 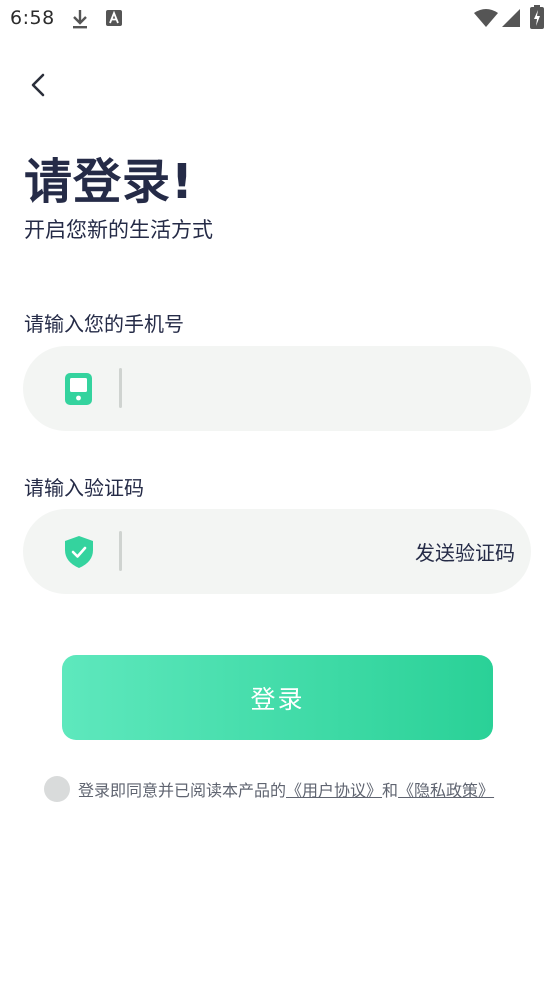 I want to click on phone-input, so click(x=270, y=389).